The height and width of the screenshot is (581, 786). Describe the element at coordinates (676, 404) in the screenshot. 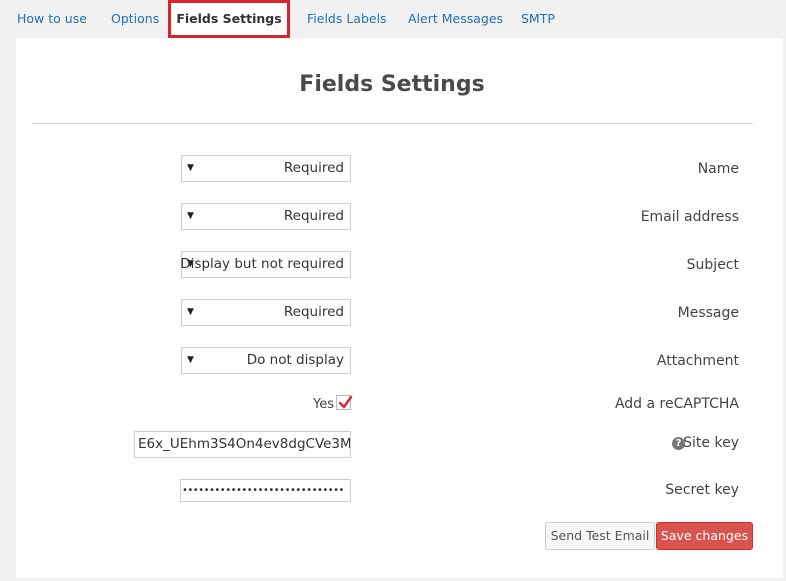

I see `recaptcha-label: Add a reCAPTCHA` at that location.